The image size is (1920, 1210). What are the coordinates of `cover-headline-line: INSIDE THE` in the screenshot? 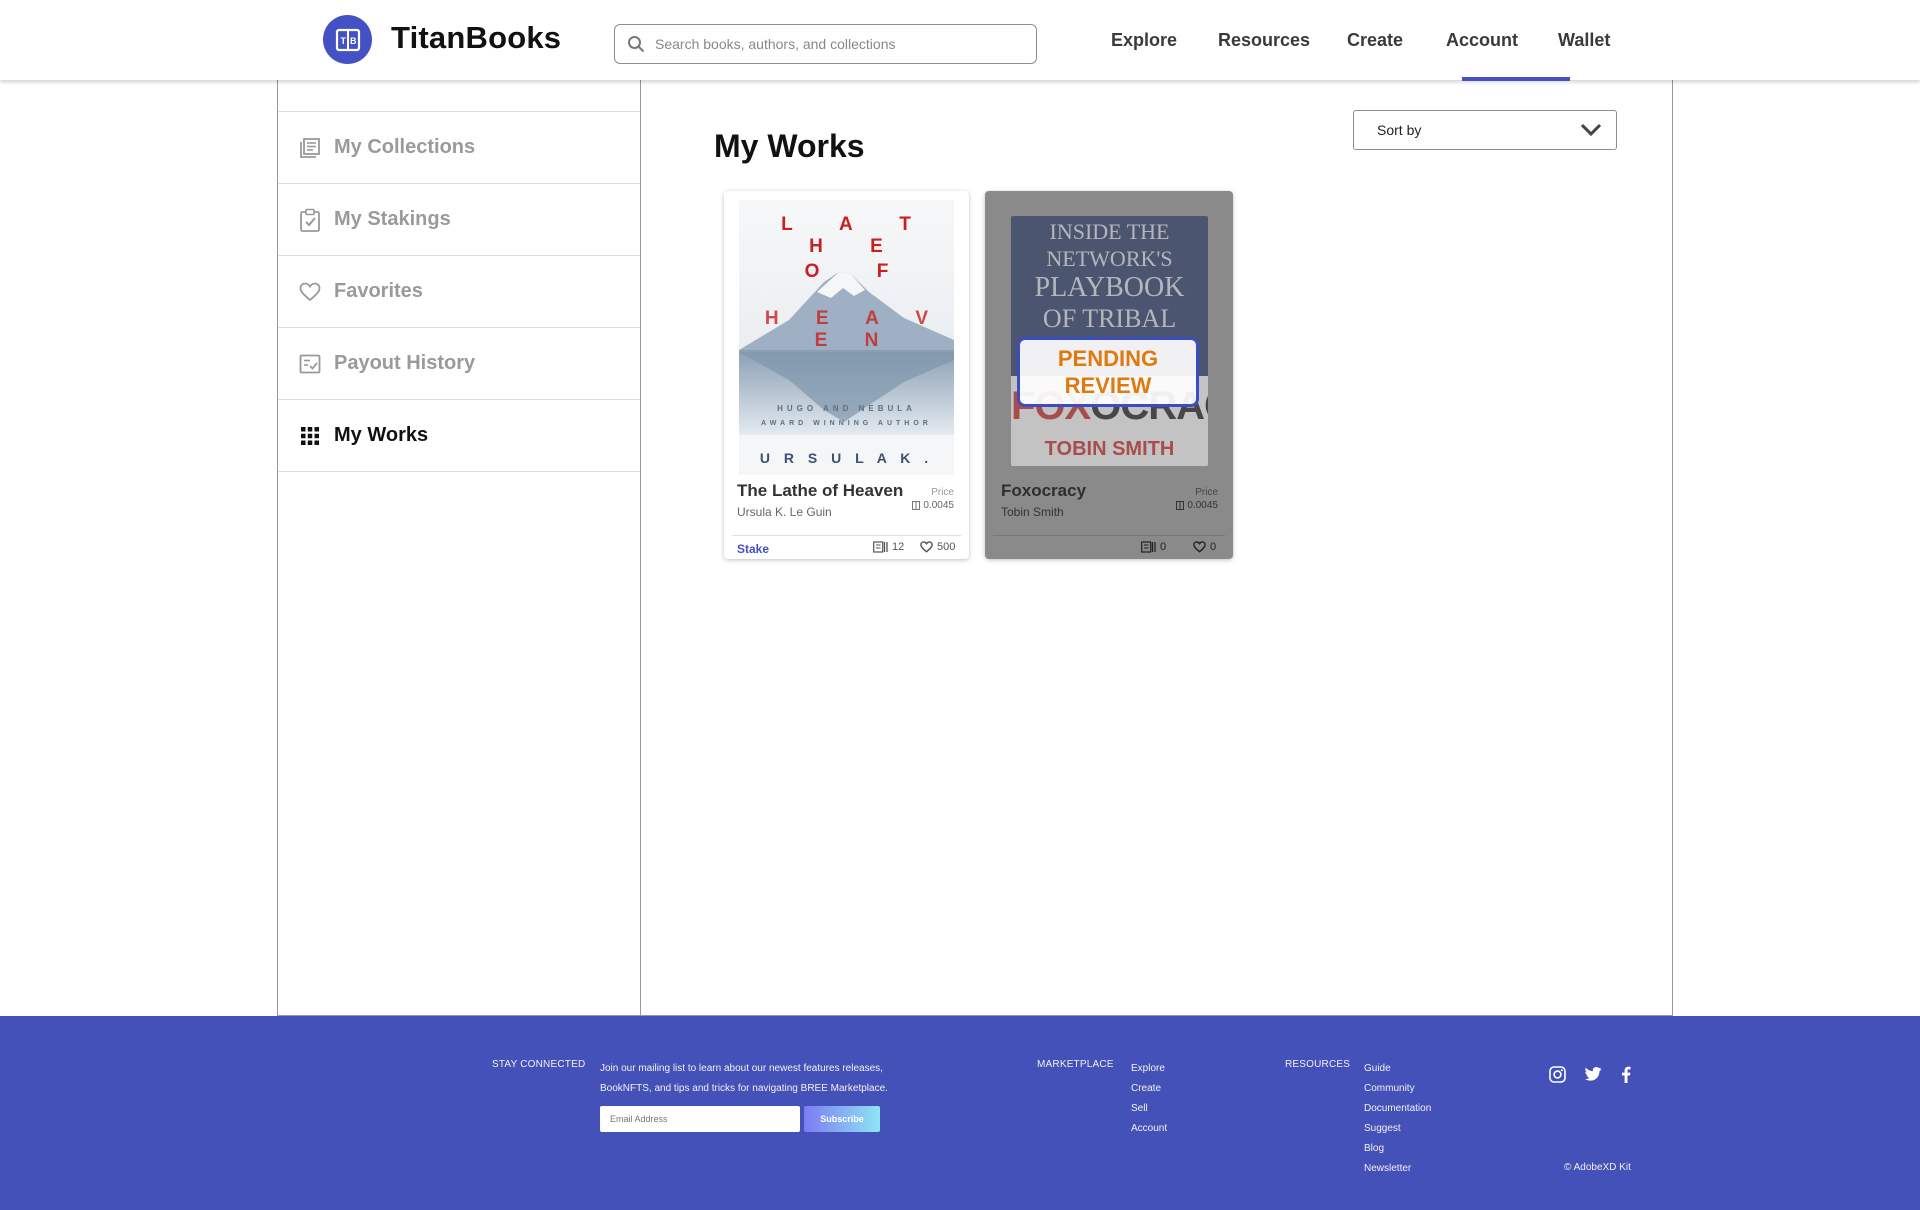 It's located at (1109, 231).